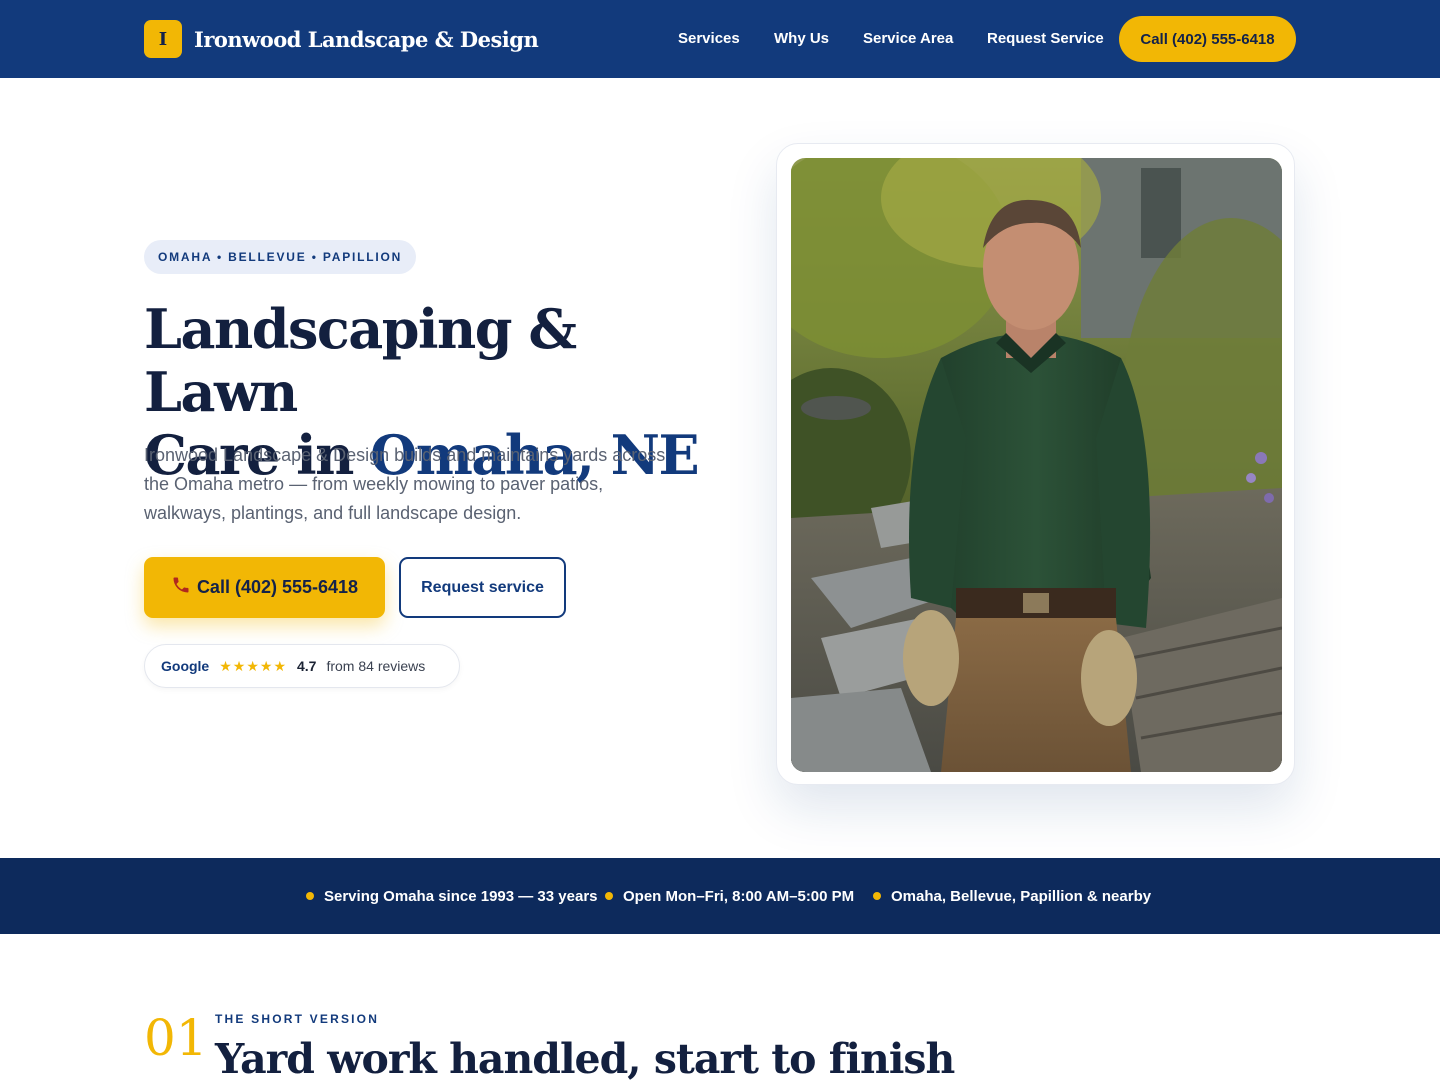  I want to click on request-service-button: Request service, so click(482, 587).